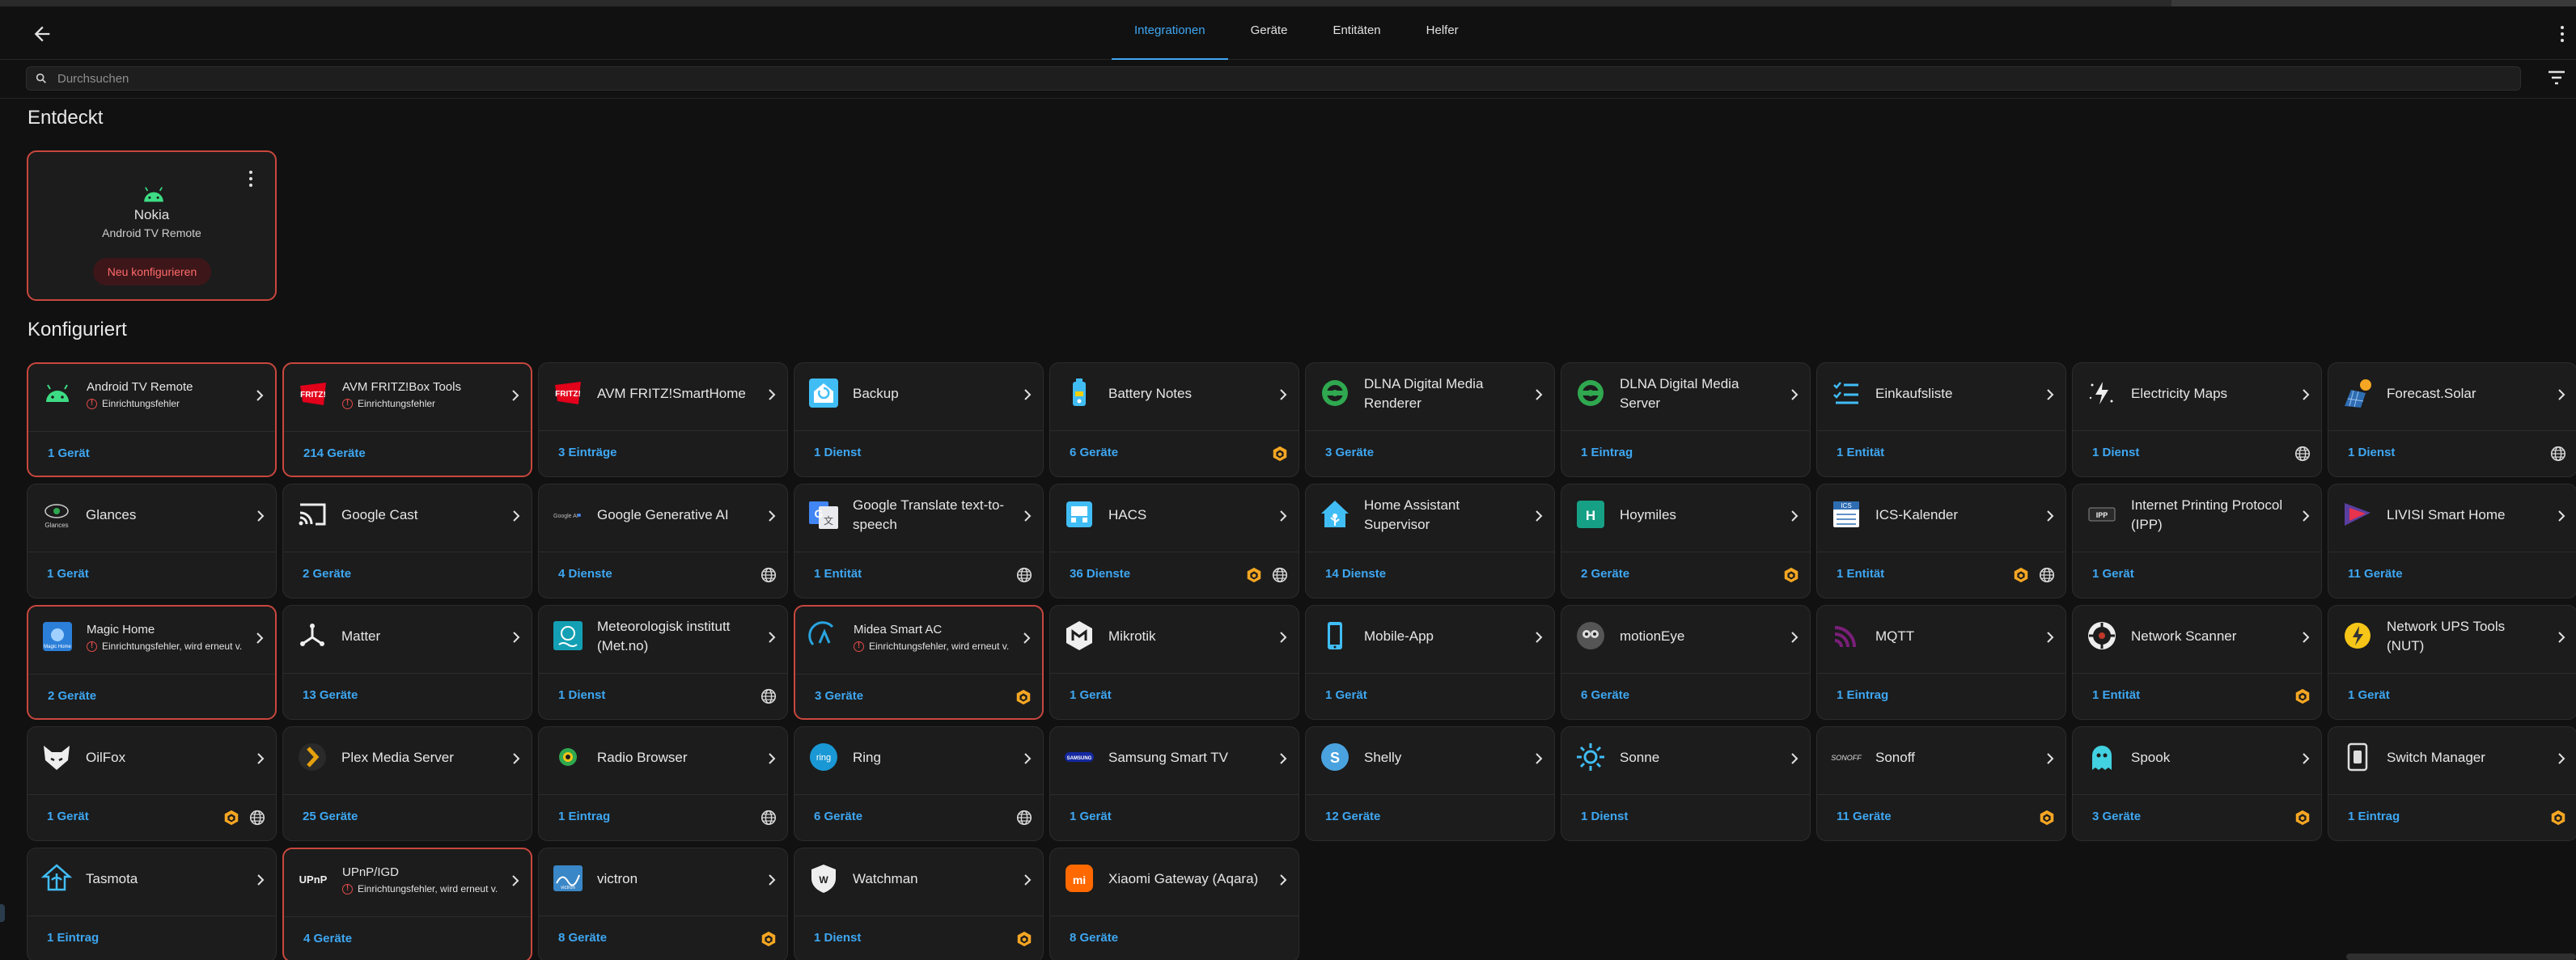  I want to click on integration-card-dlna-digital-media-renderer: DLNA Digital Media Renderer 3 Geräte, so click(1430, 420).